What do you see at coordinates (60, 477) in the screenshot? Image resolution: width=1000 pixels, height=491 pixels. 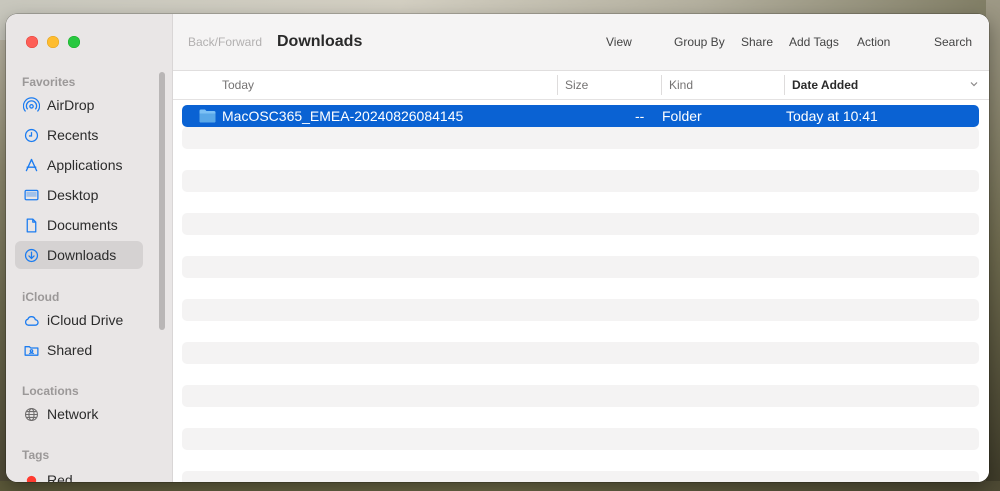 I see `sidebar-item-label: Red` at bounding box center [60, 477].